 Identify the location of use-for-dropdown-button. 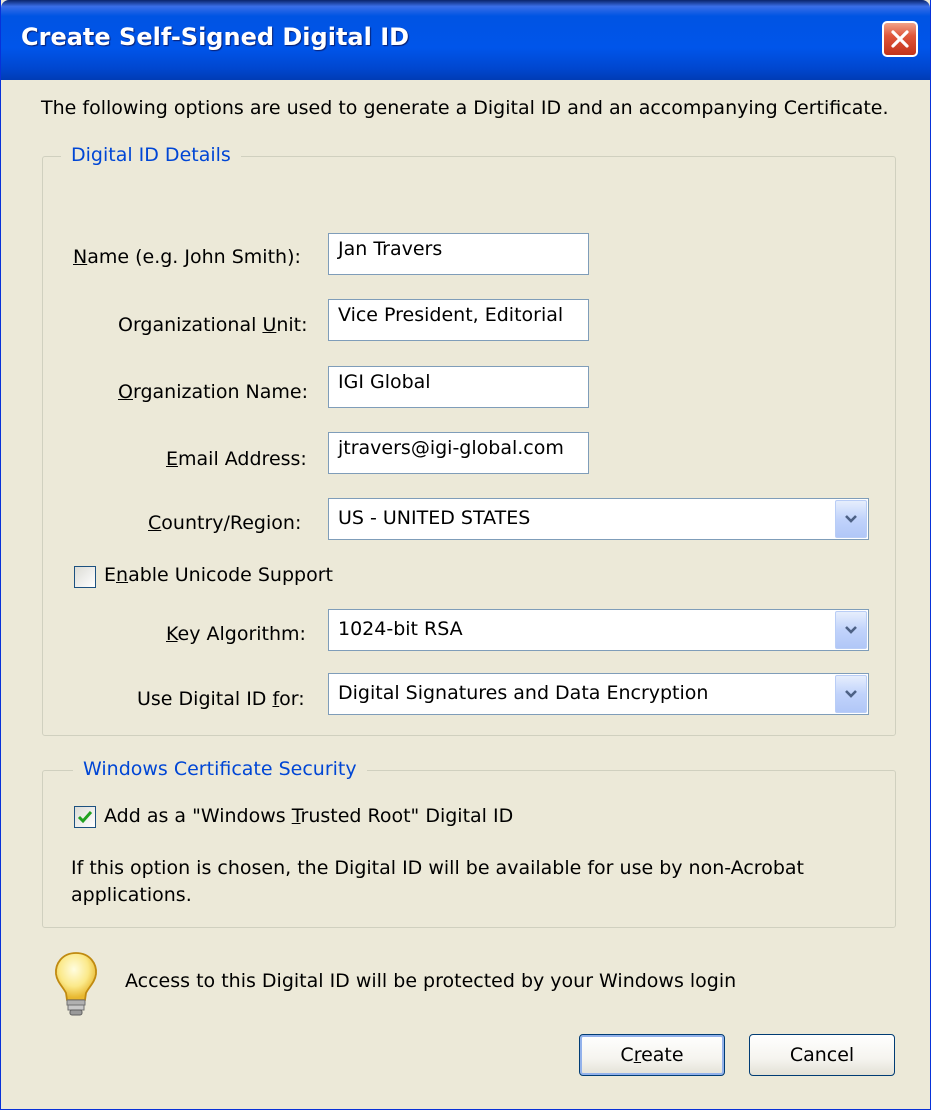
(851, 694).